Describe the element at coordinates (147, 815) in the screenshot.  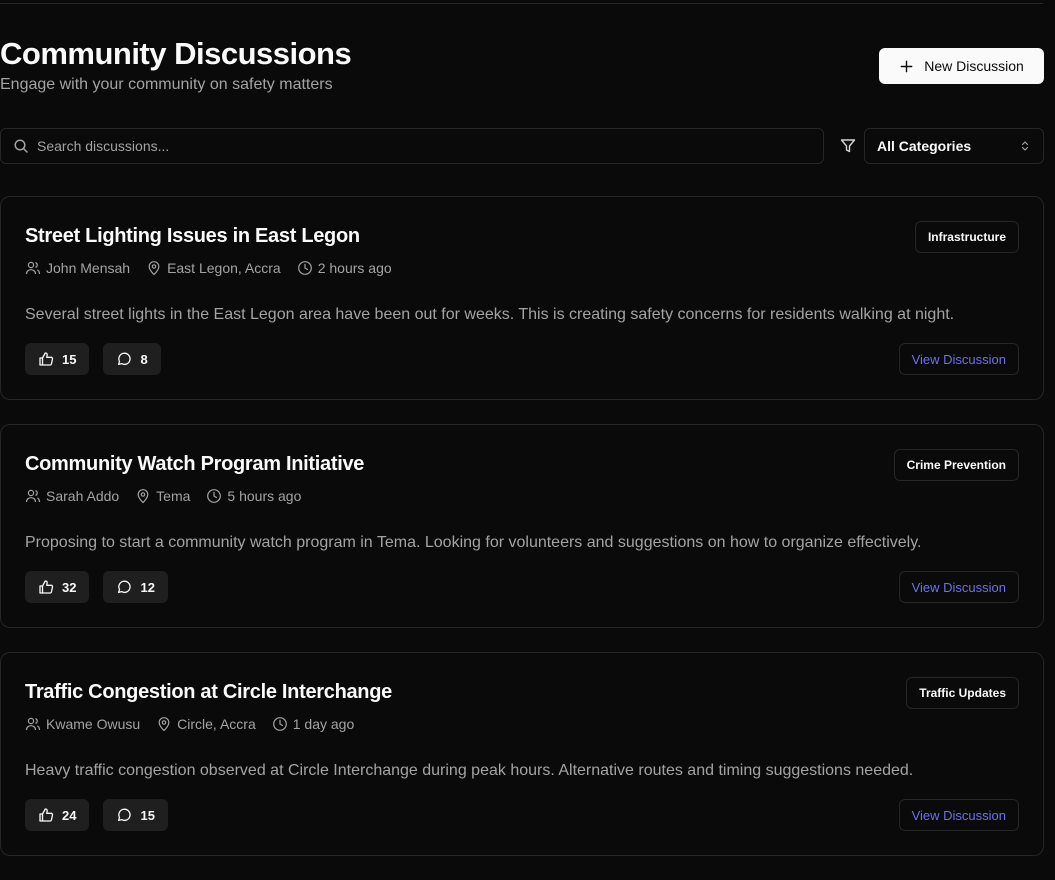
I see `comment-count: 15` at that location.